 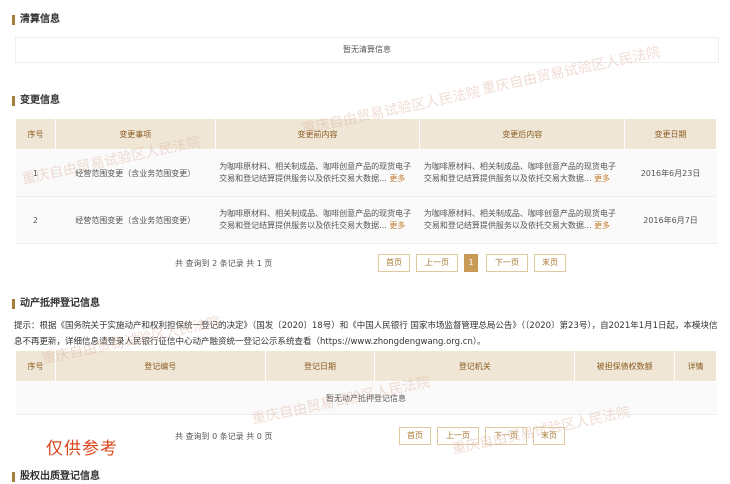 What do you see at coordinates (625, 366) in the screenshot?
I see `col-header: 被担保债权数额` at bounding box center [625, 366].